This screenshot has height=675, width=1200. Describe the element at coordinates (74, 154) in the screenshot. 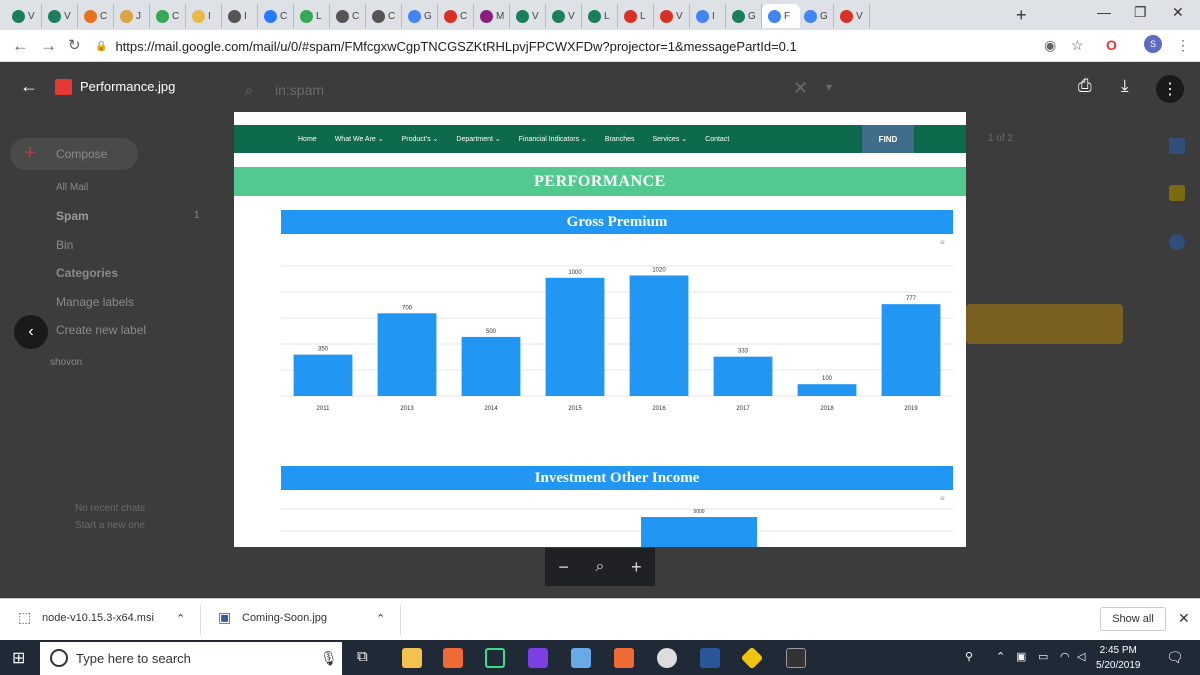

I see `compose-button: + Compose` at that location.